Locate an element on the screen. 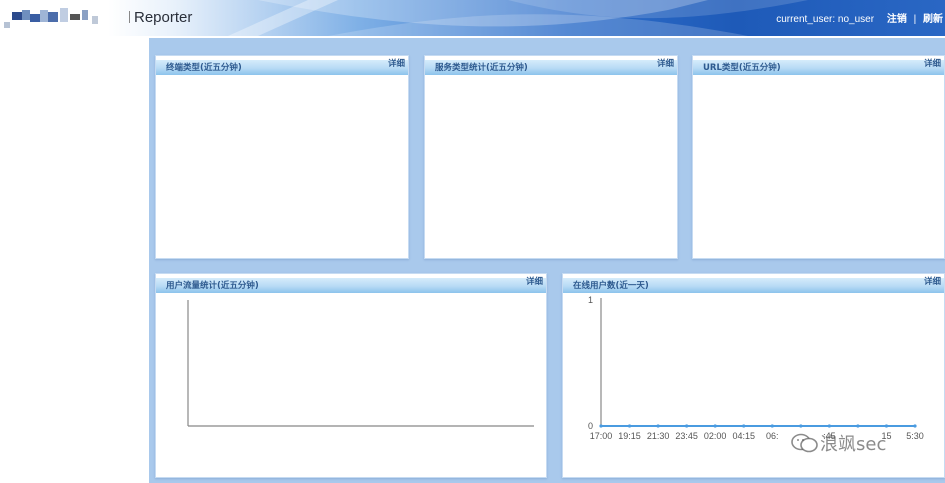 The height and width of the screenshot is (483, 945). x-tick-label: 06: is located at coordinates (772, 436).